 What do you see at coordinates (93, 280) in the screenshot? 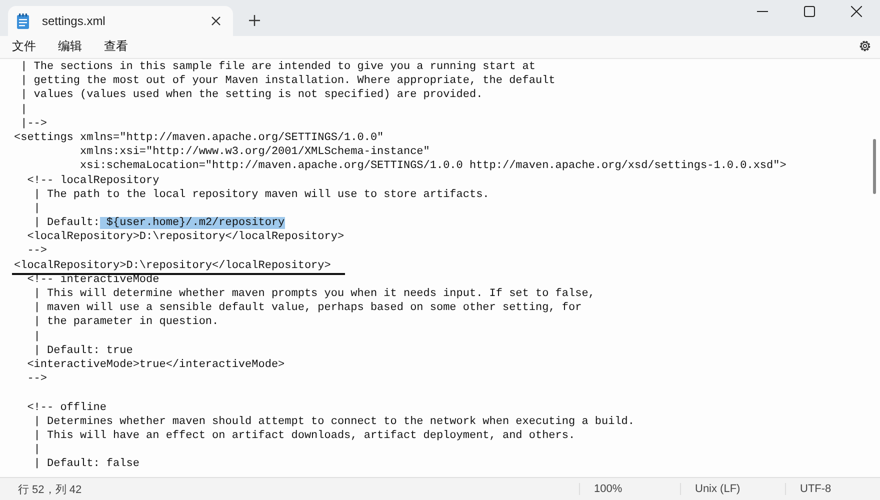
I see `code-line: <!-- interactiveMode` at bounding box center [93, 280].